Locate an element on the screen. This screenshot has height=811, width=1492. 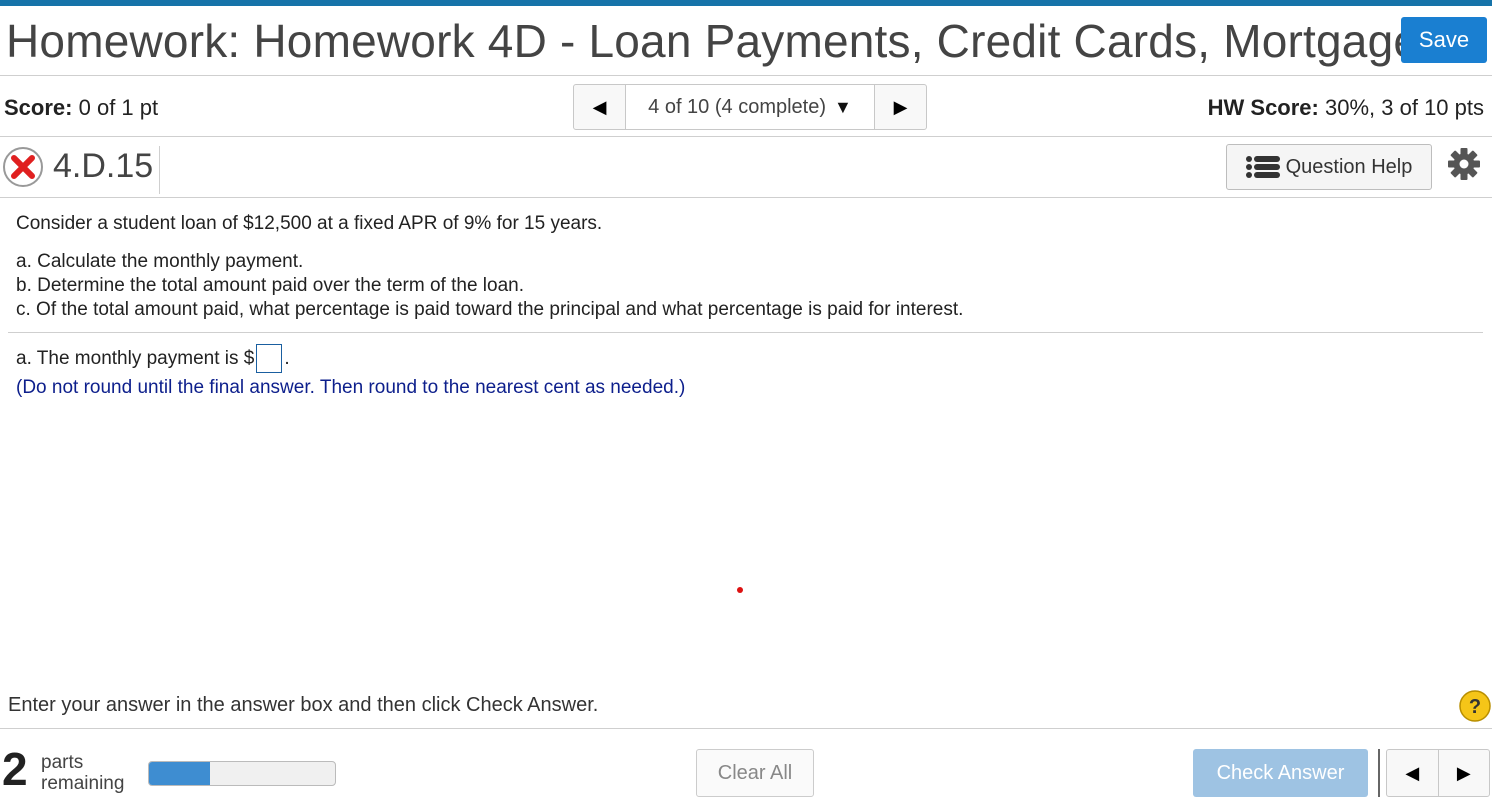
score-label: Score: is located at coordinates (38, 107).